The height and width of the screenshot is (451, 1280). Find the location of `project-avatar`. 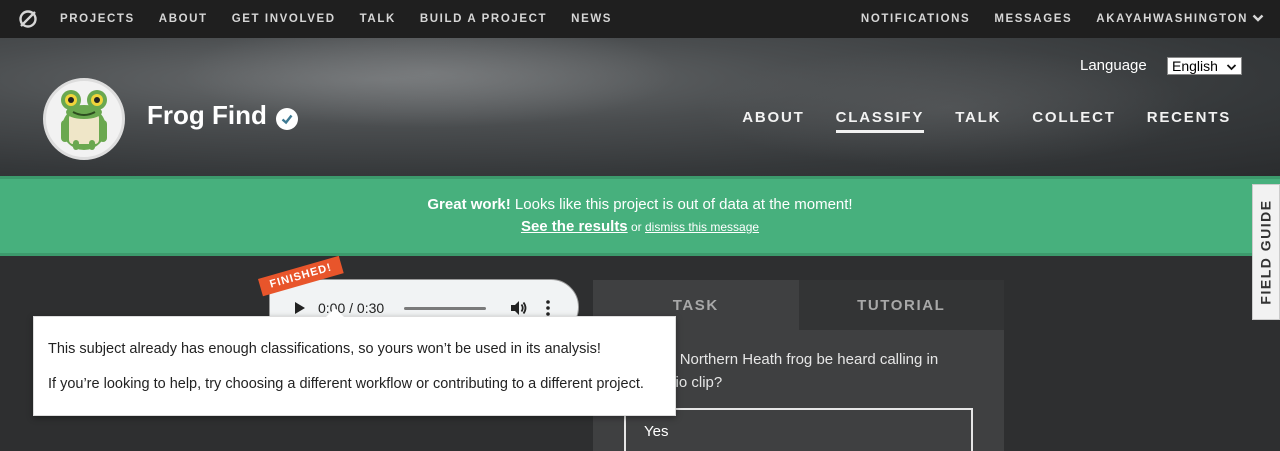

project-avatar is located at coordinates (84, 119).